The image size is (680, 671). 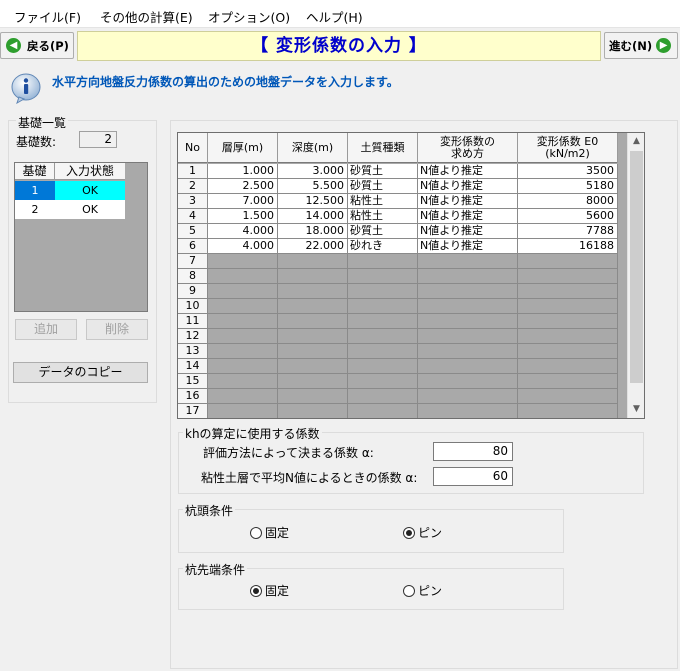 I want to click on grid-cell-e0: 5180, so click(x=568, y=186).